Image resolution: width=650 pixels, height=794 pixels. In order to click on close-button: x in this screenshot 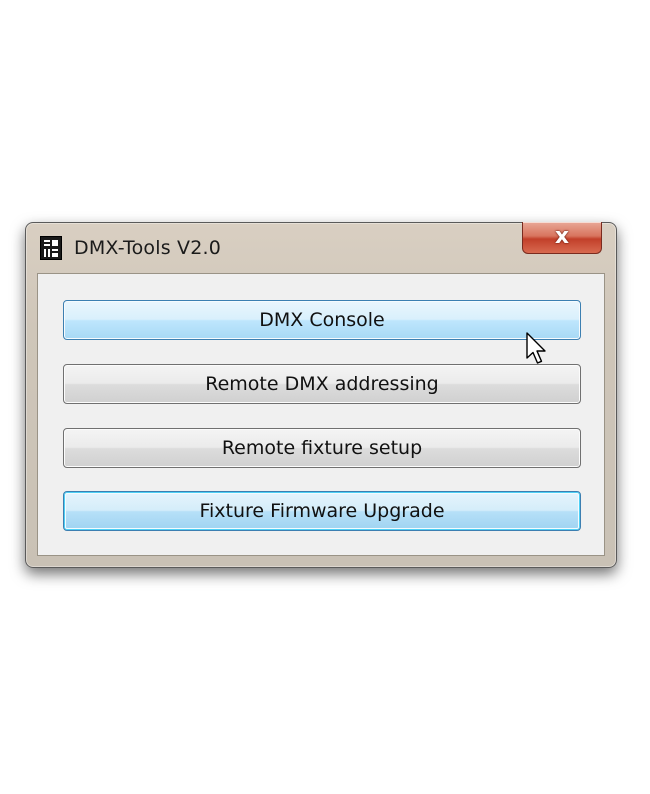, I will do `click(562, 238)`.